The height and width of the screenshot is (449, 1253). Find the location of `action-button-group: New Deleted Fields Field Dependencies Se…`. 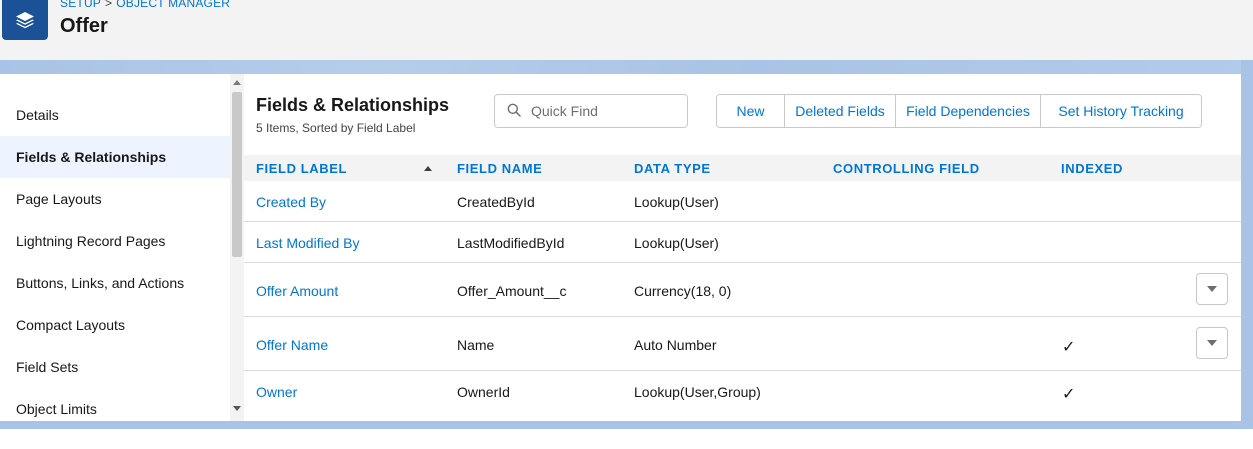

action-button-group: New Deleted Fields Field Dependencies Se… is located at coordinates (959, 111).